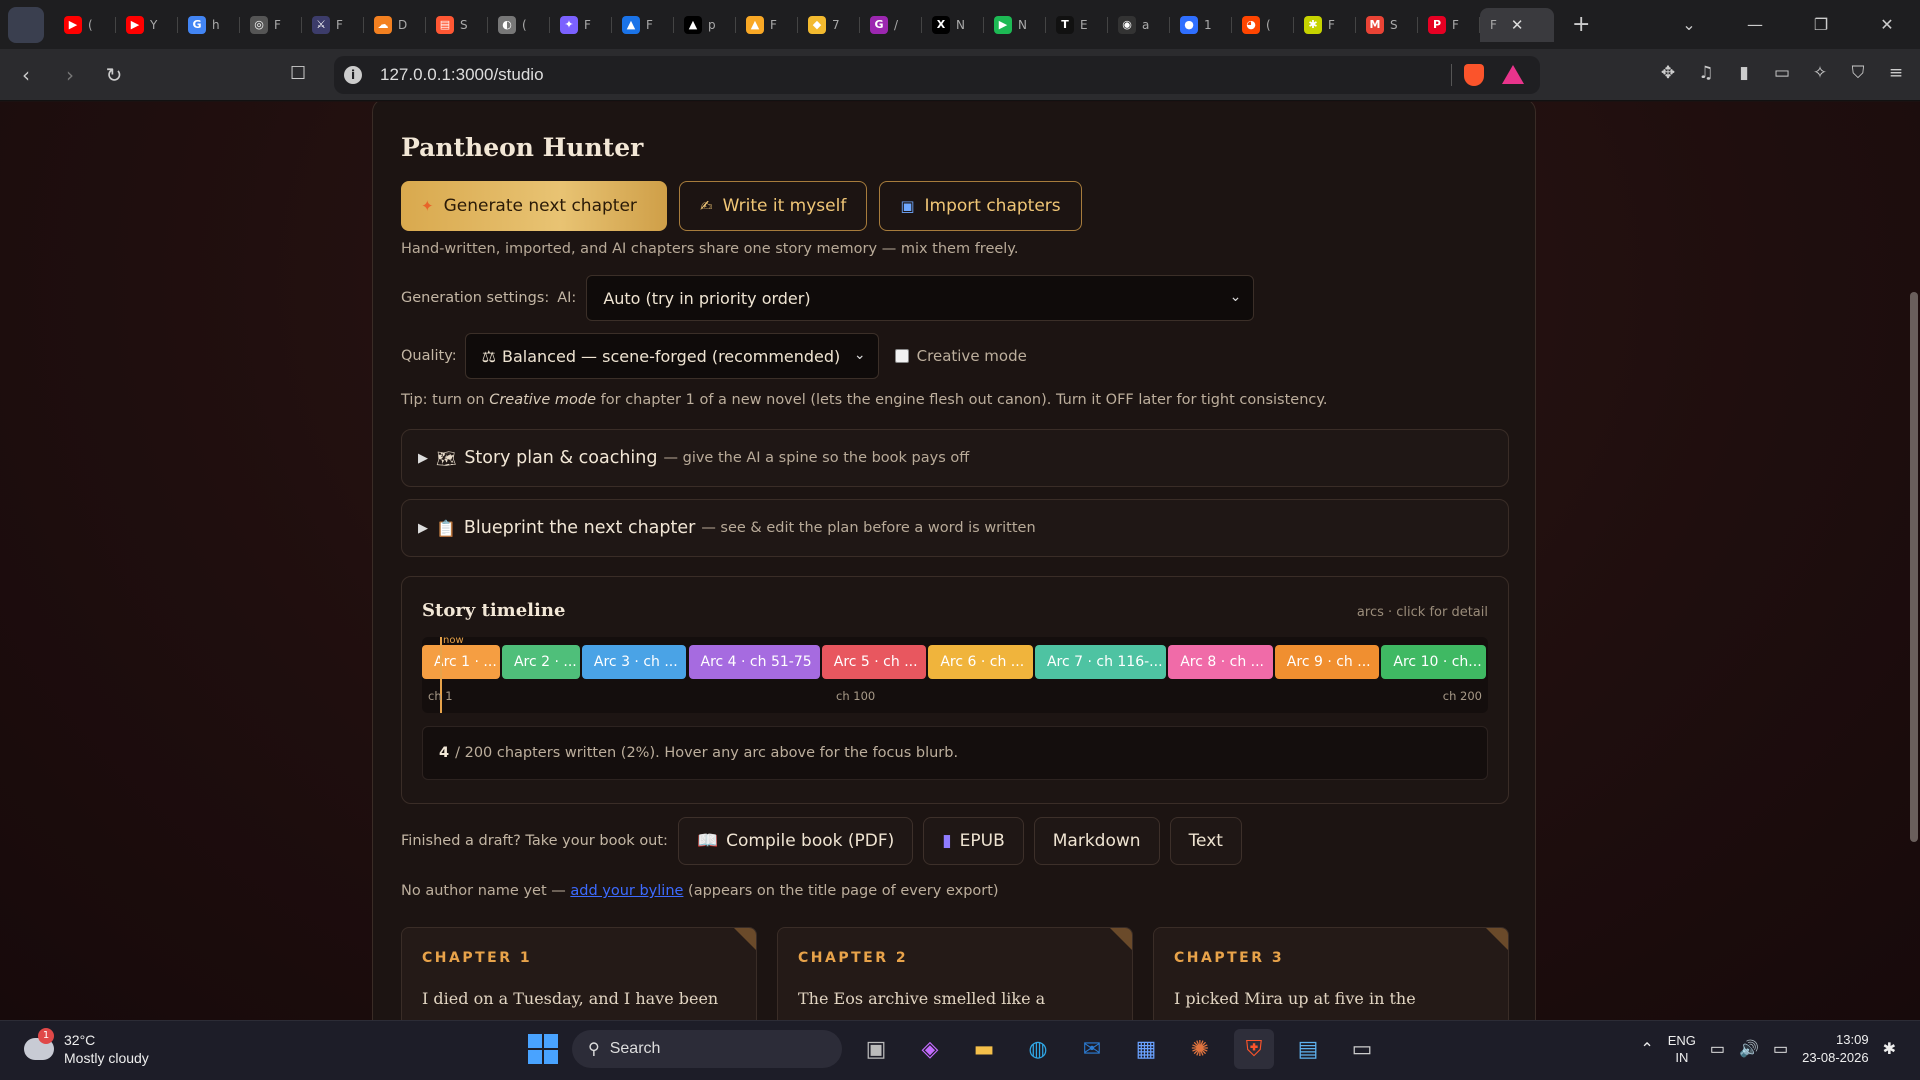 The width and height of the screenshot is (1920, 1080). I want to click on toggle-icon: ●, so click(1189, 24).